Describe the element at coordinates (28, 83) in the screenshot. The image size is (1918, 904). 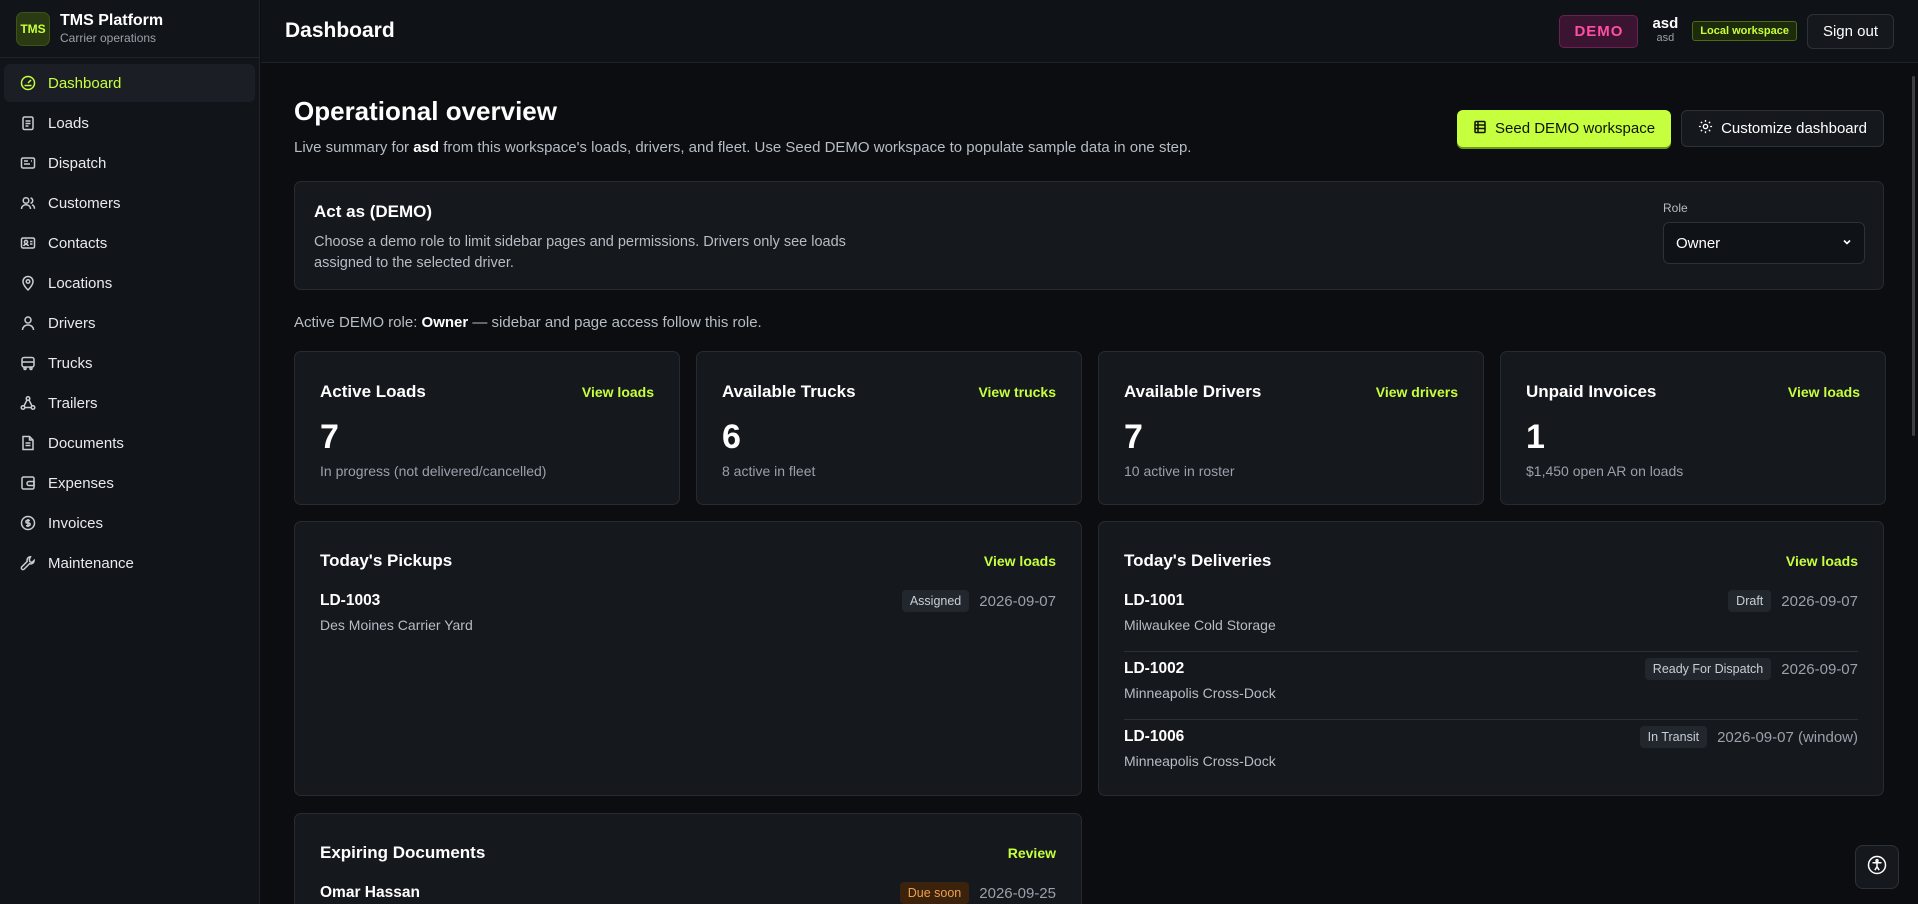
I see `gauge-icon` at that location.